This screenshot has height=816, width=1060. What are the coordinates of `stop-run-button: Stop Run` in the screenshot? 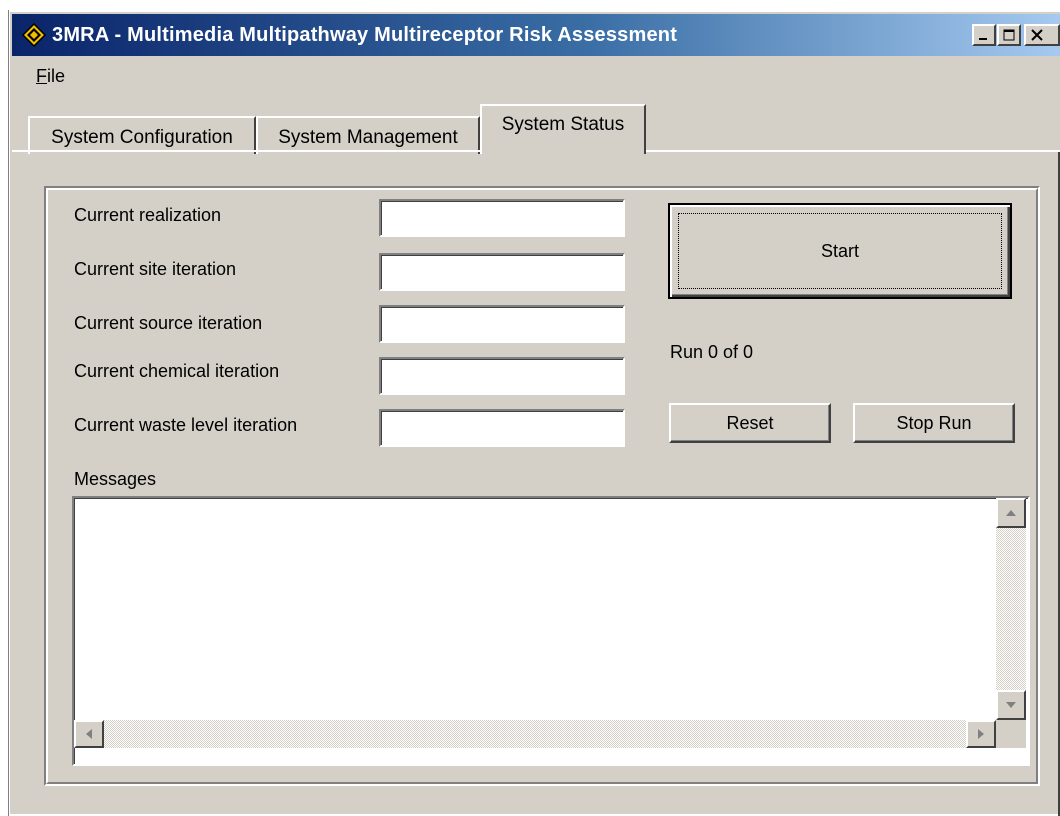 It's located at (934, 423).